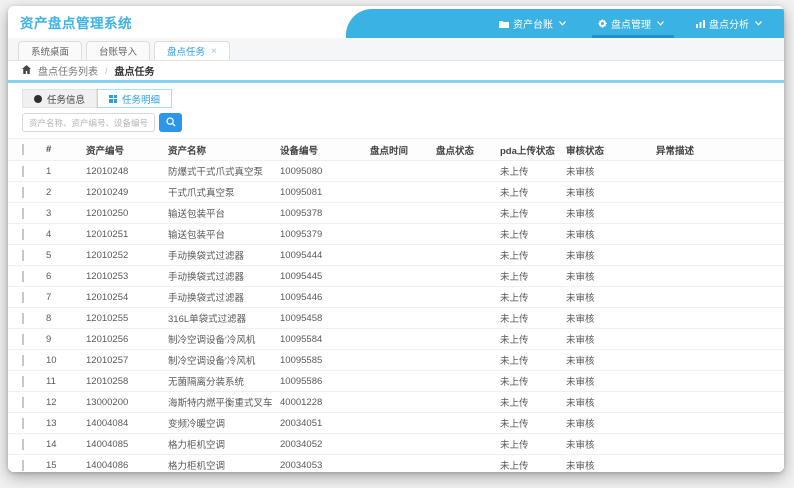  Describe the element at coordinates (301, 381) in the screenshot. I see `cell-device-no: 10095586` at that location.